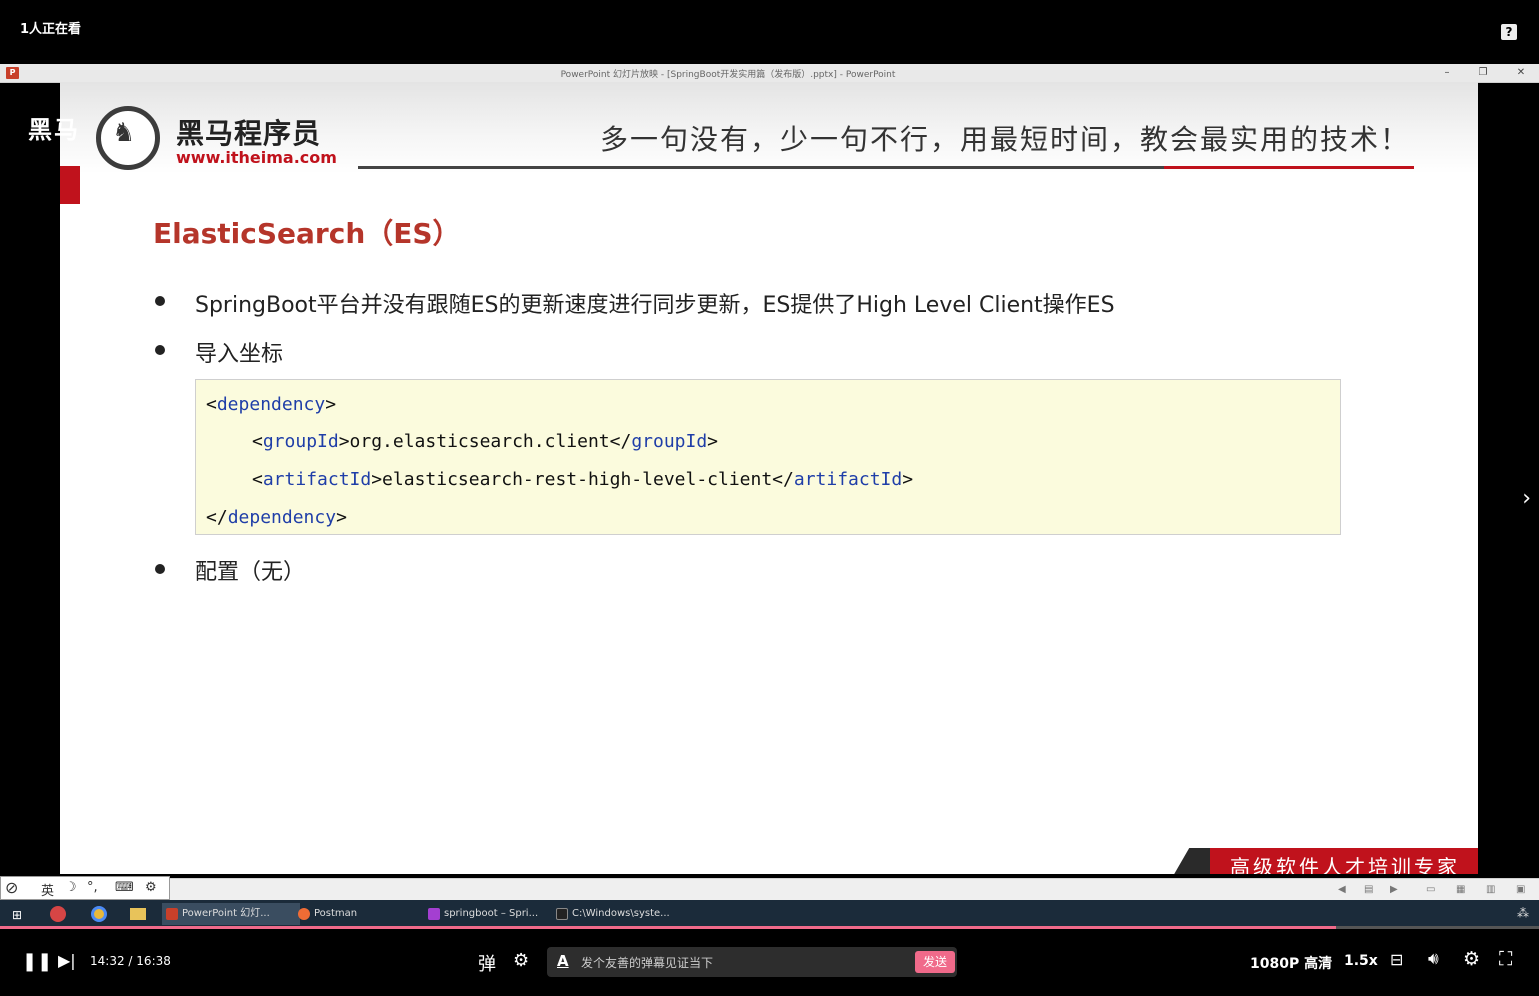 The width and height of the screenshot is (1539, 996). Describe the element at coordinates (153, 961) in the screenshot. I see `total-time: 16:38` at that location.